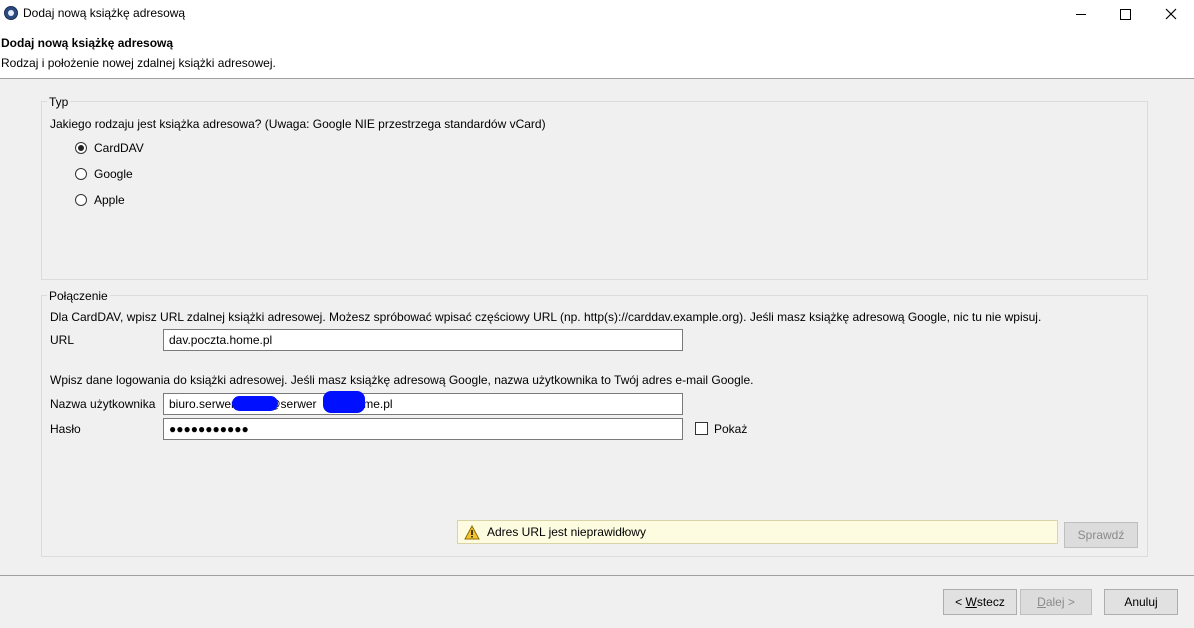  I want to click on type-group-legend: Typ, so click(59, 102).